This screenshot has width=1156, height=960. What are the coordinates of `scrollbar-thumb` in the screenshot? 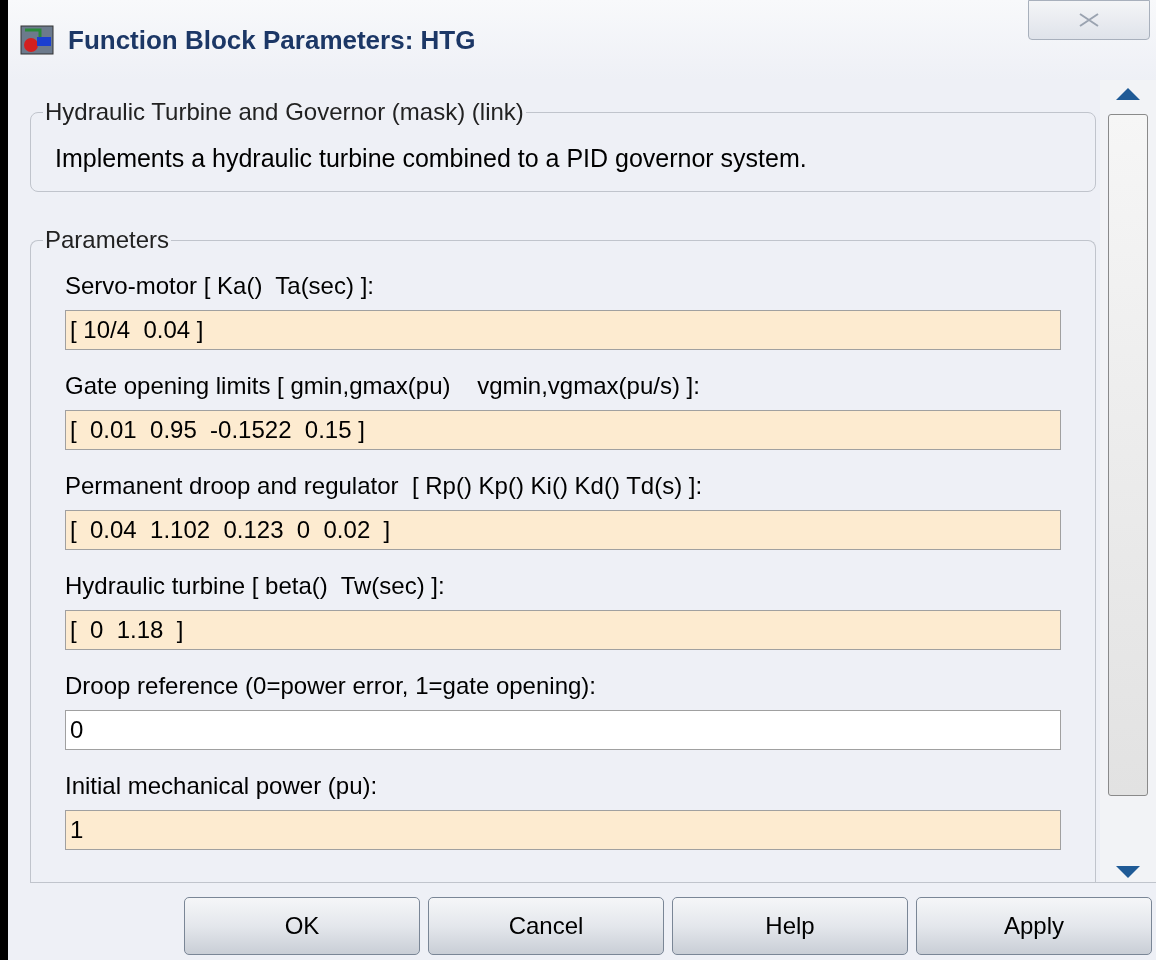 It's located at (1128, 455).